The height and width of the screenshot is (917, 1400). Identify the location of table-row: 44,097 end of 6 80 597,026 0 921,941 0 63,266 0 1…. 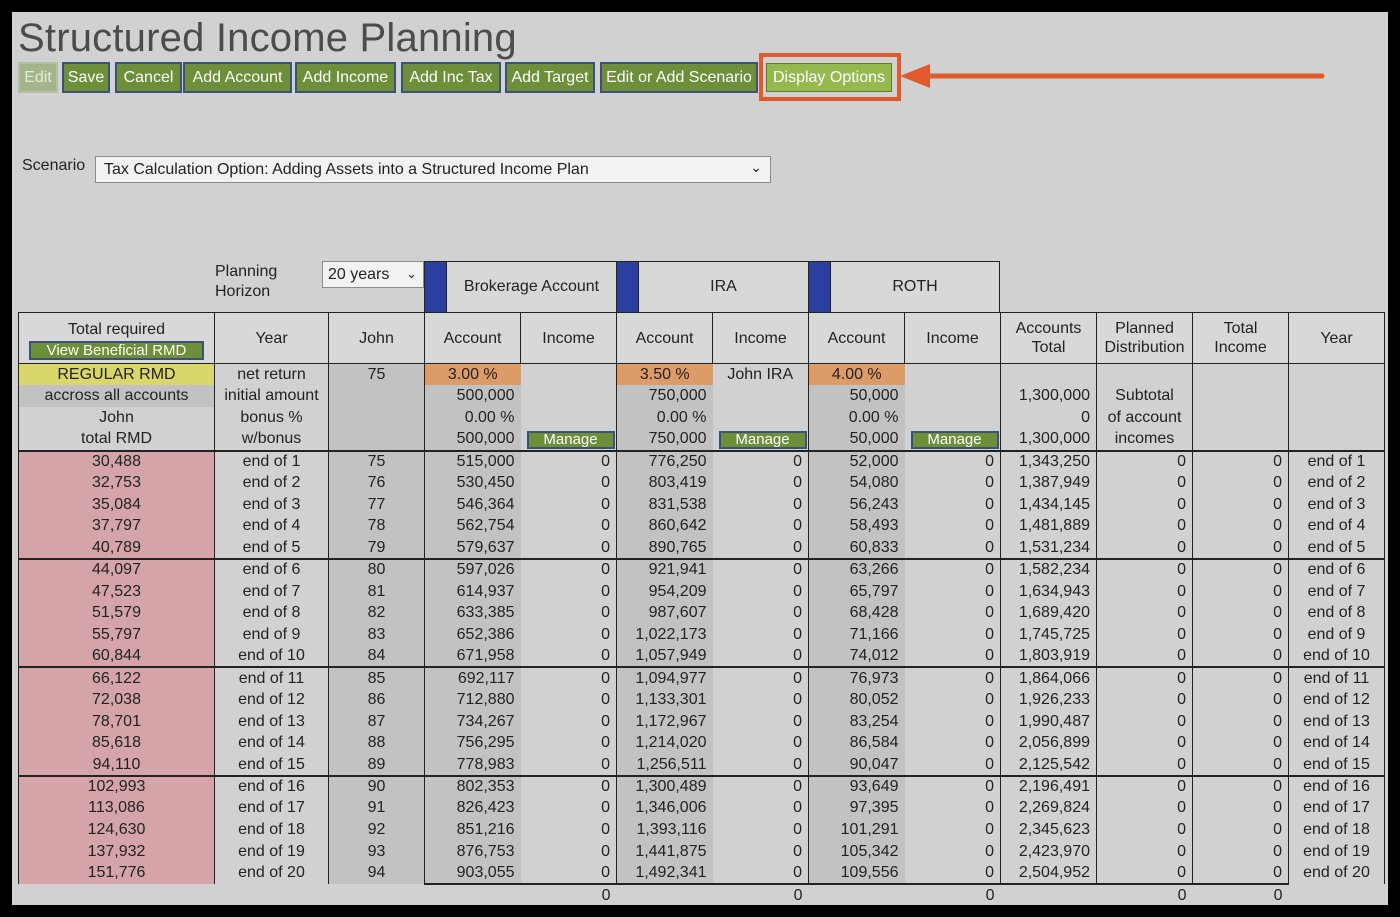
(701, 569).